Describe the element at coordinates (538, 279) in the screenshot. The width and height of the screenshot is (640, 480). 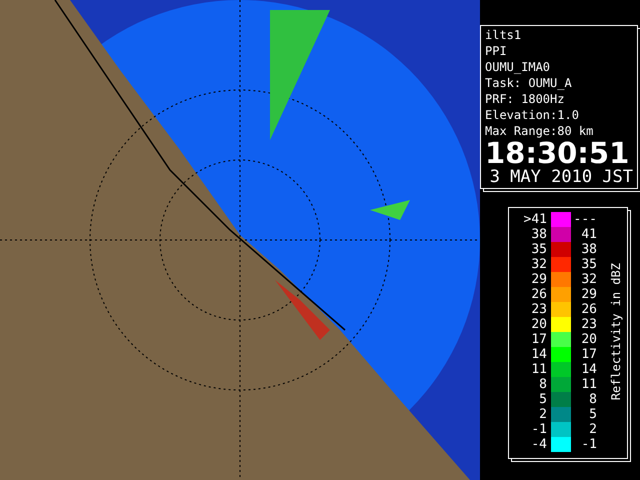
I see `legend-low-value: 29` at that location.